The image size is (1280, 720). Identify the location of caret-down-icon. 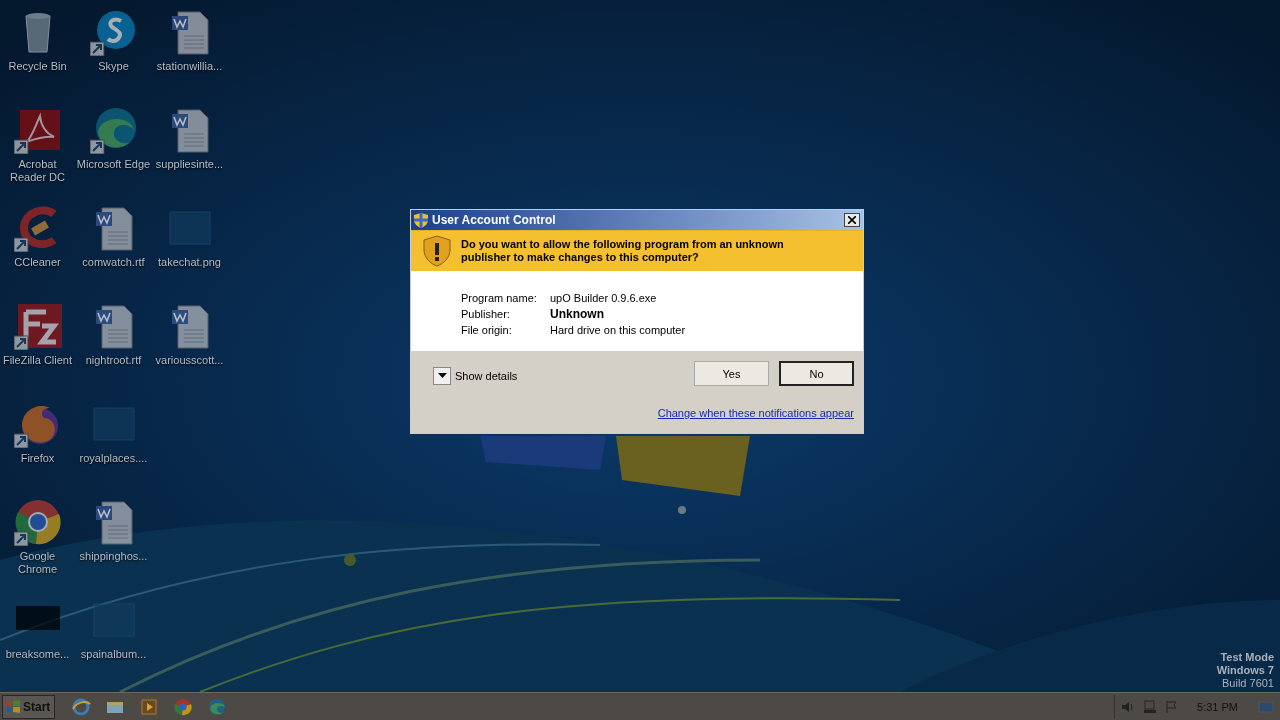
(442, 375).